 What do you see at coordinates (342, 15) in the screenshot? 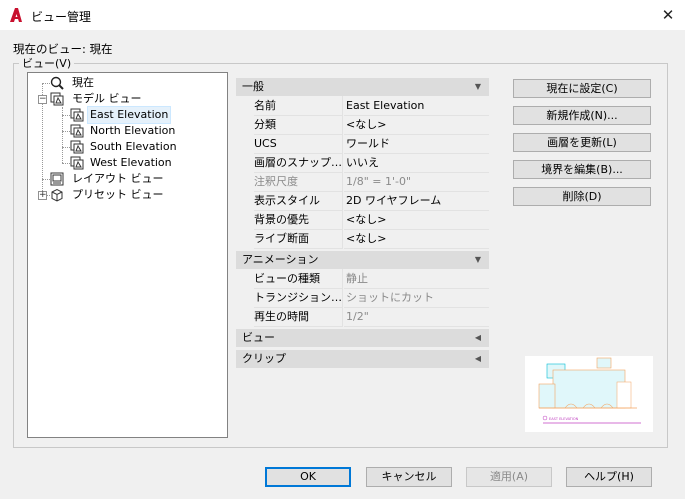
I see `title-bar` at bounding box center [342, 15].